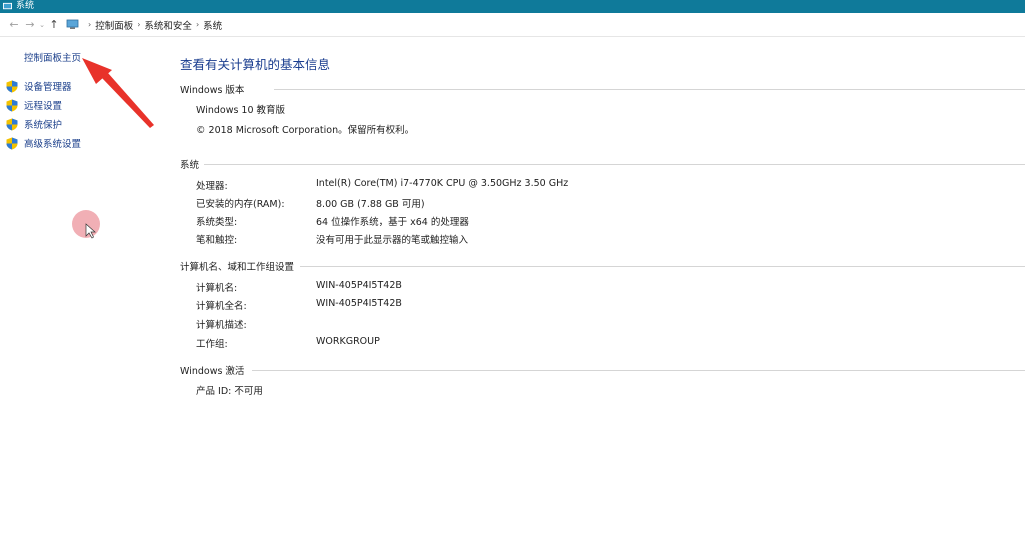 The height and width of the screenshot is (551, 1025). I want to click on task-remote-settings: 远程设置, so click(34, 105).